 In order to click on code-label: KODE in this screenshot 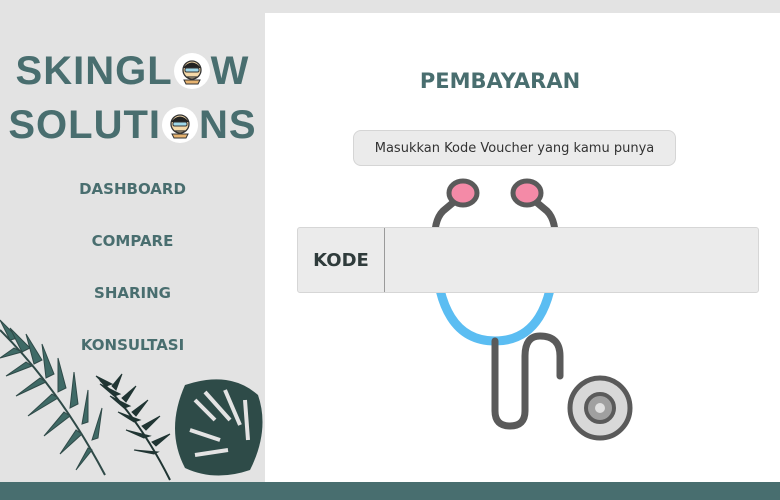, I will do `click(341, 260)`.